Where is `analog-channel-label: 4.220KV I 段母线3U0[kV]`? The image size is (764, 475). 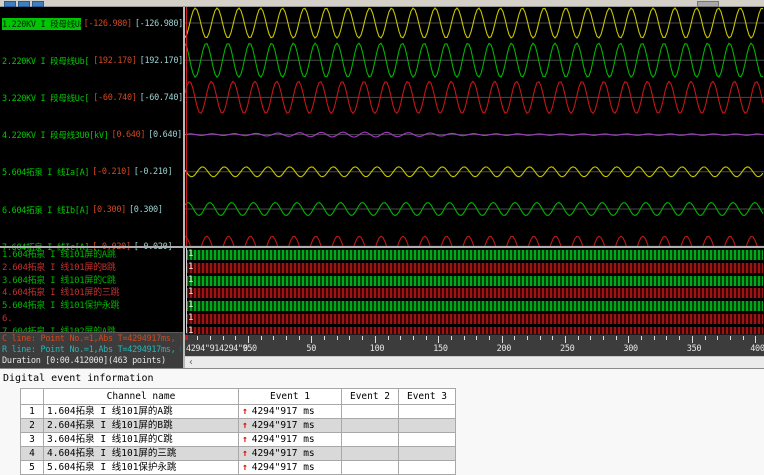 analog-channel-label: 4.220KV I 段母线3U0[kV] is located at coordinates (55, 136).